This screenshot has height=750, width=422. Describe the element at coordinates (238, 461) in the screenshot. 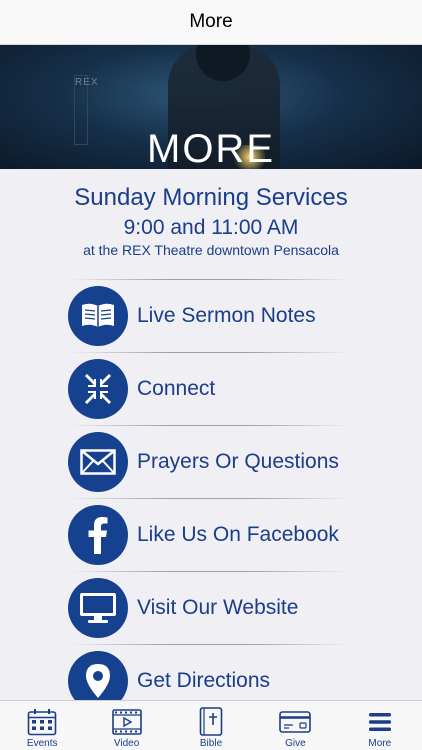

I see `menu-label: Prayers Or Questions` at that location.